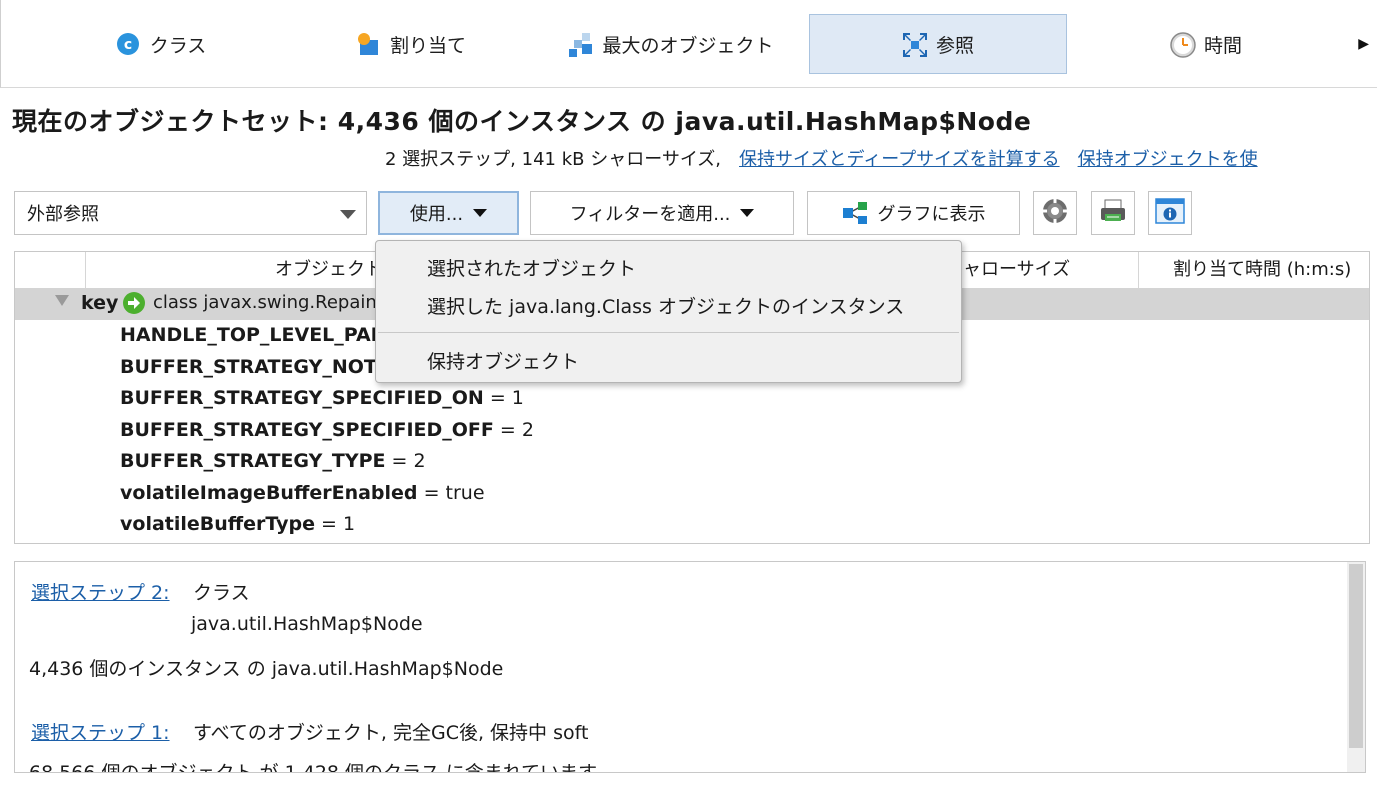  I want to click on step-1-summary: 68,566 個のオブジェクト が 1,428 個のクラス に含まれています, so click(313, 767).